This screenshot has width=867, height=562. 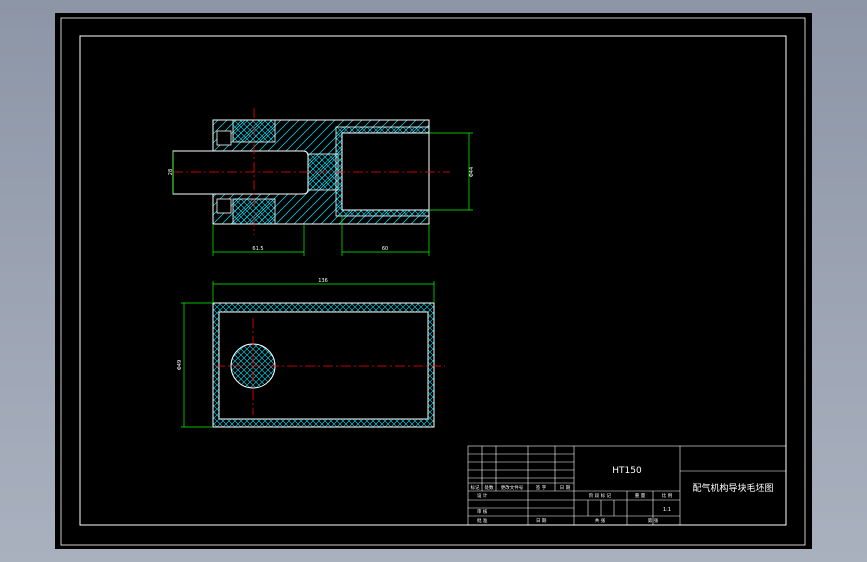 I want to click on review-label: 审 核, so click(x=482, y=511).